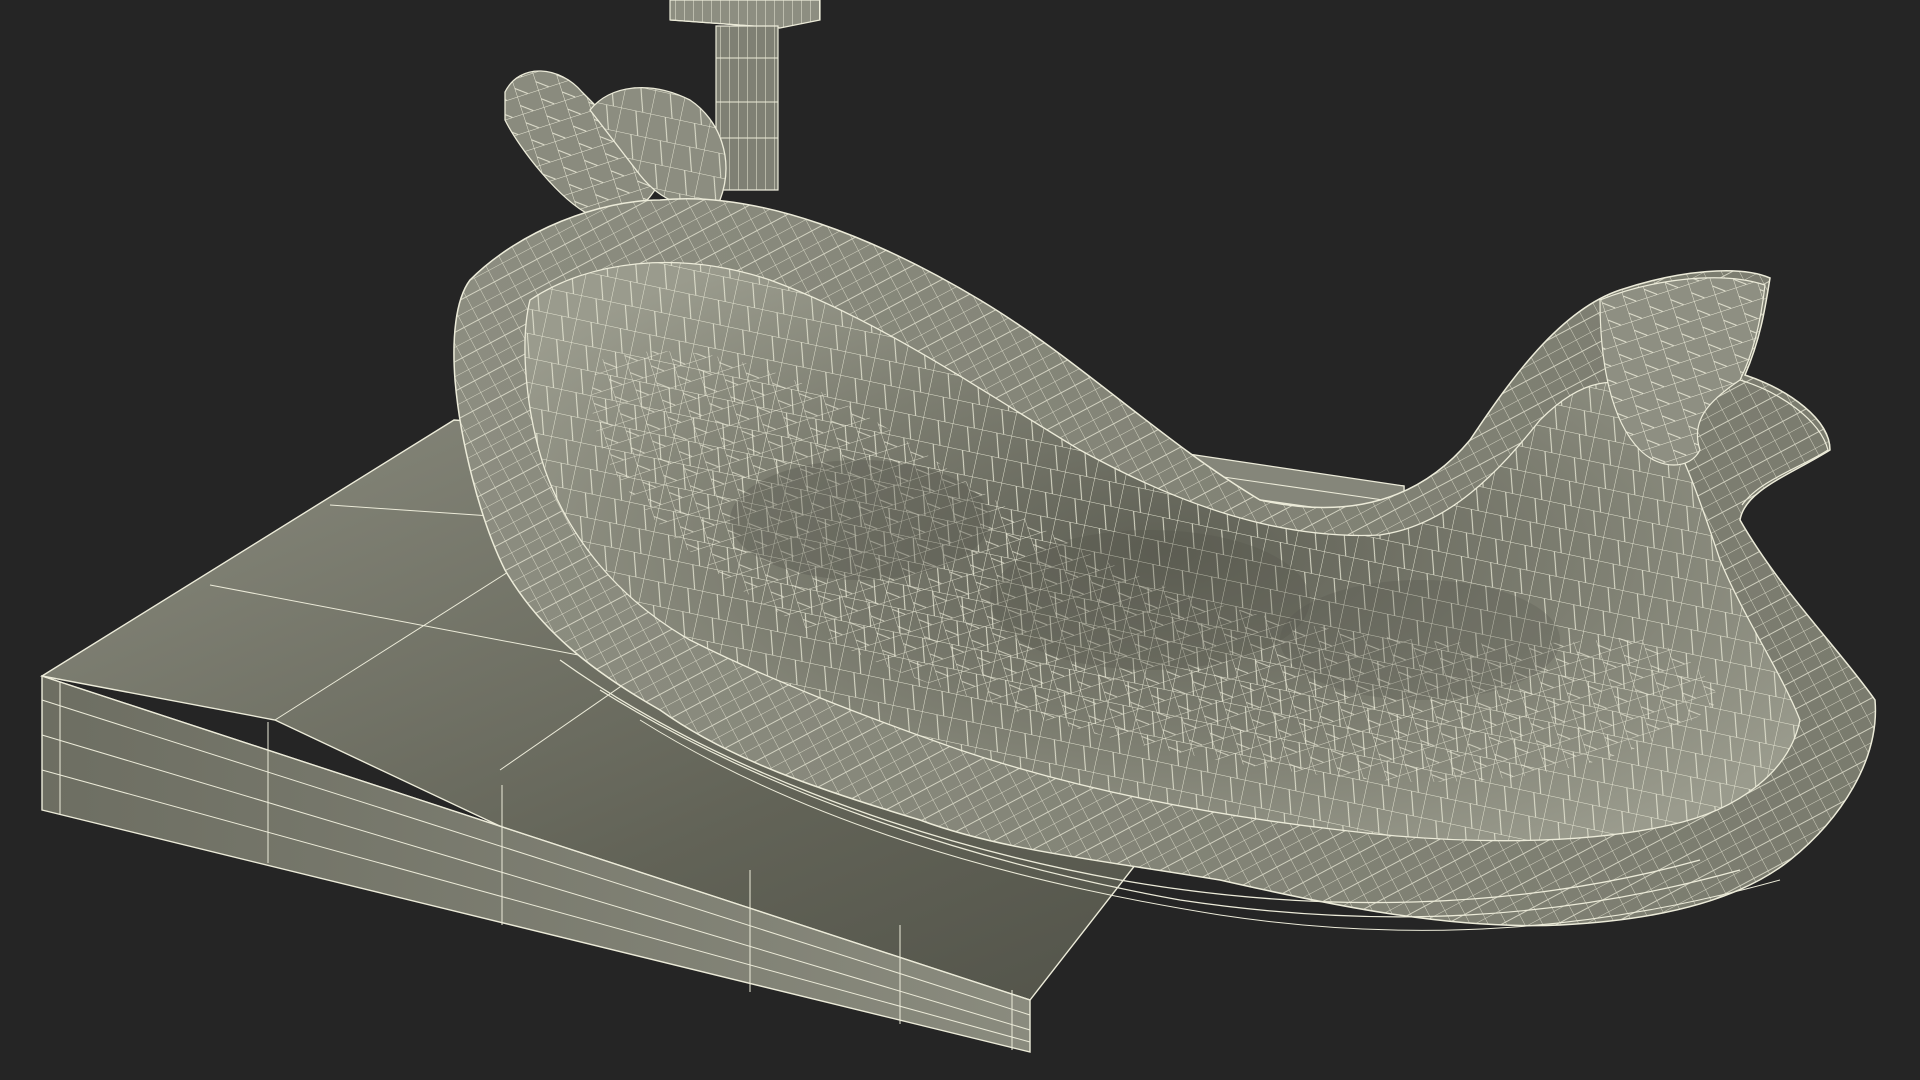 This screenshot has width=1920, height=1080. Describe the element at coordinates (615, 145) in the screenshot. I see `tray-handle` at that location.